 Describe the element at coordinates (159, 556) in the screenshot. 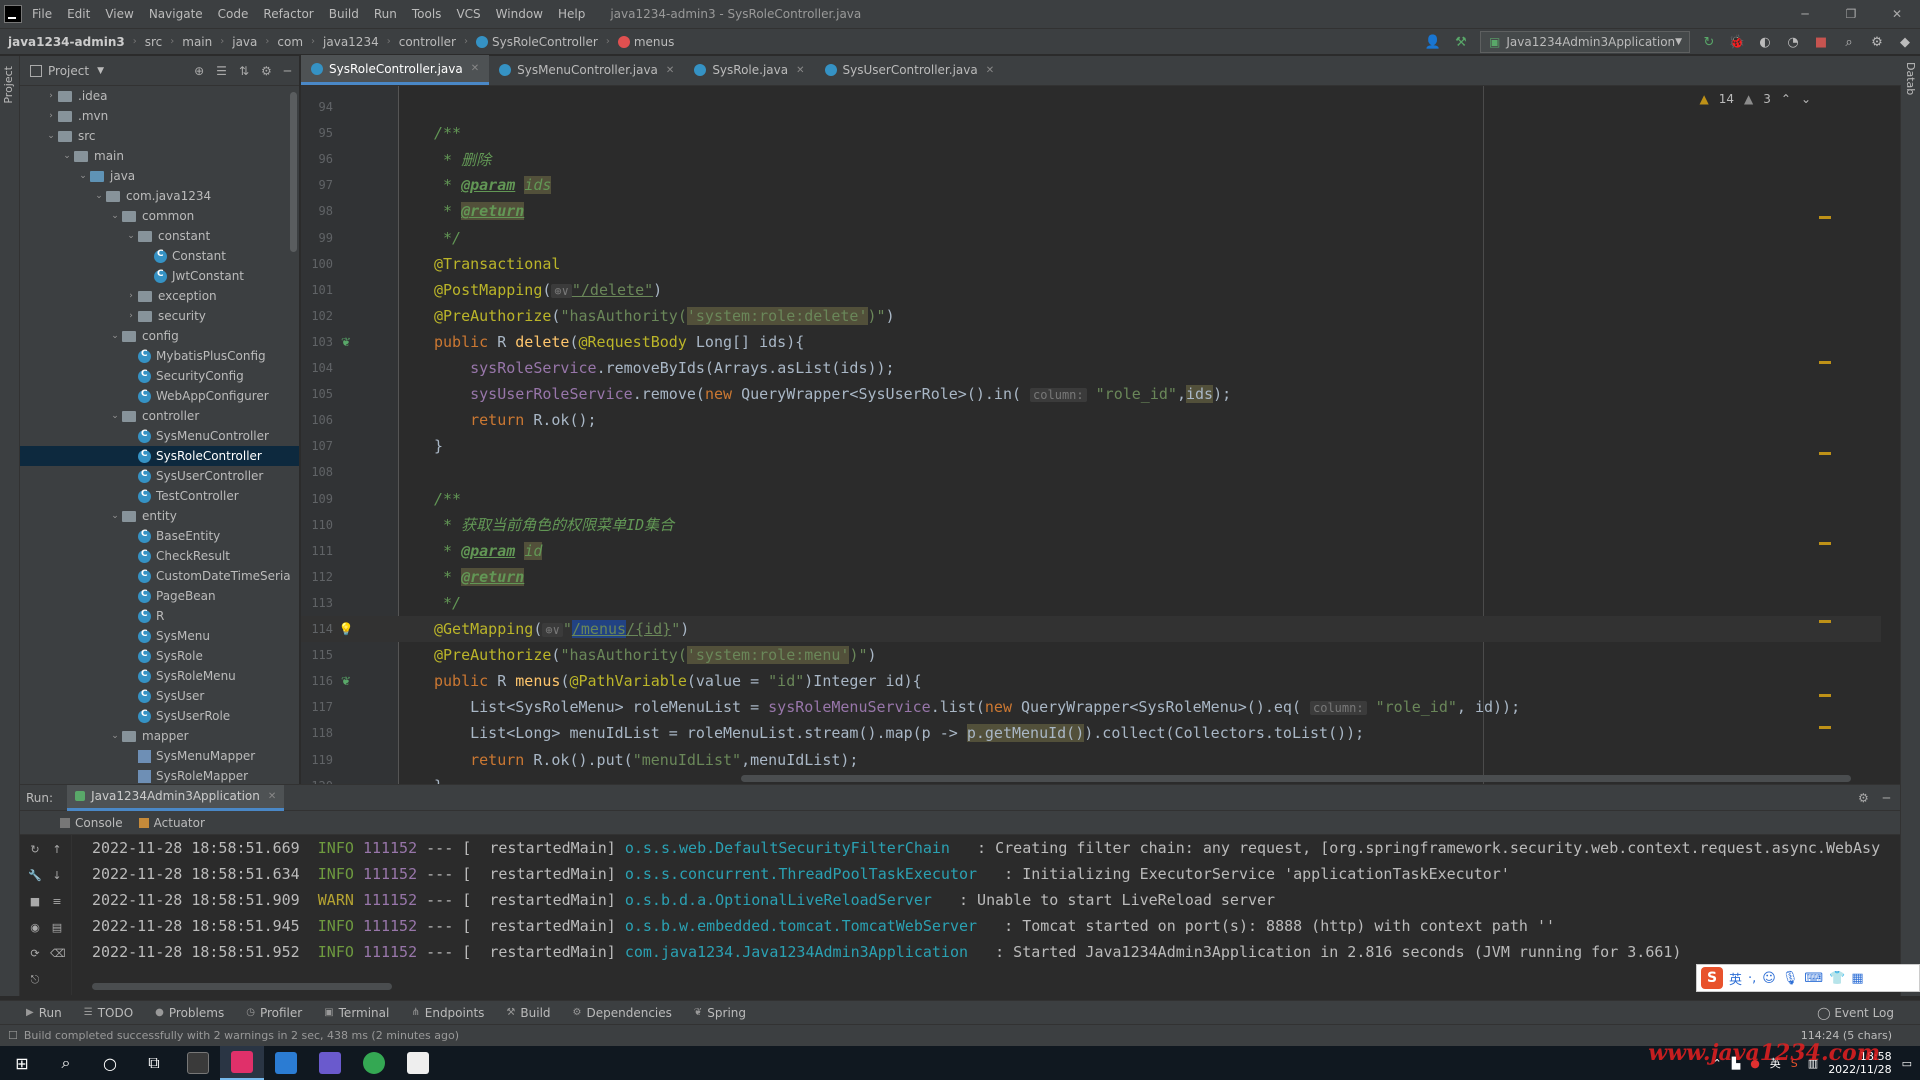

I see `tree-item: CheckResult` at that location.